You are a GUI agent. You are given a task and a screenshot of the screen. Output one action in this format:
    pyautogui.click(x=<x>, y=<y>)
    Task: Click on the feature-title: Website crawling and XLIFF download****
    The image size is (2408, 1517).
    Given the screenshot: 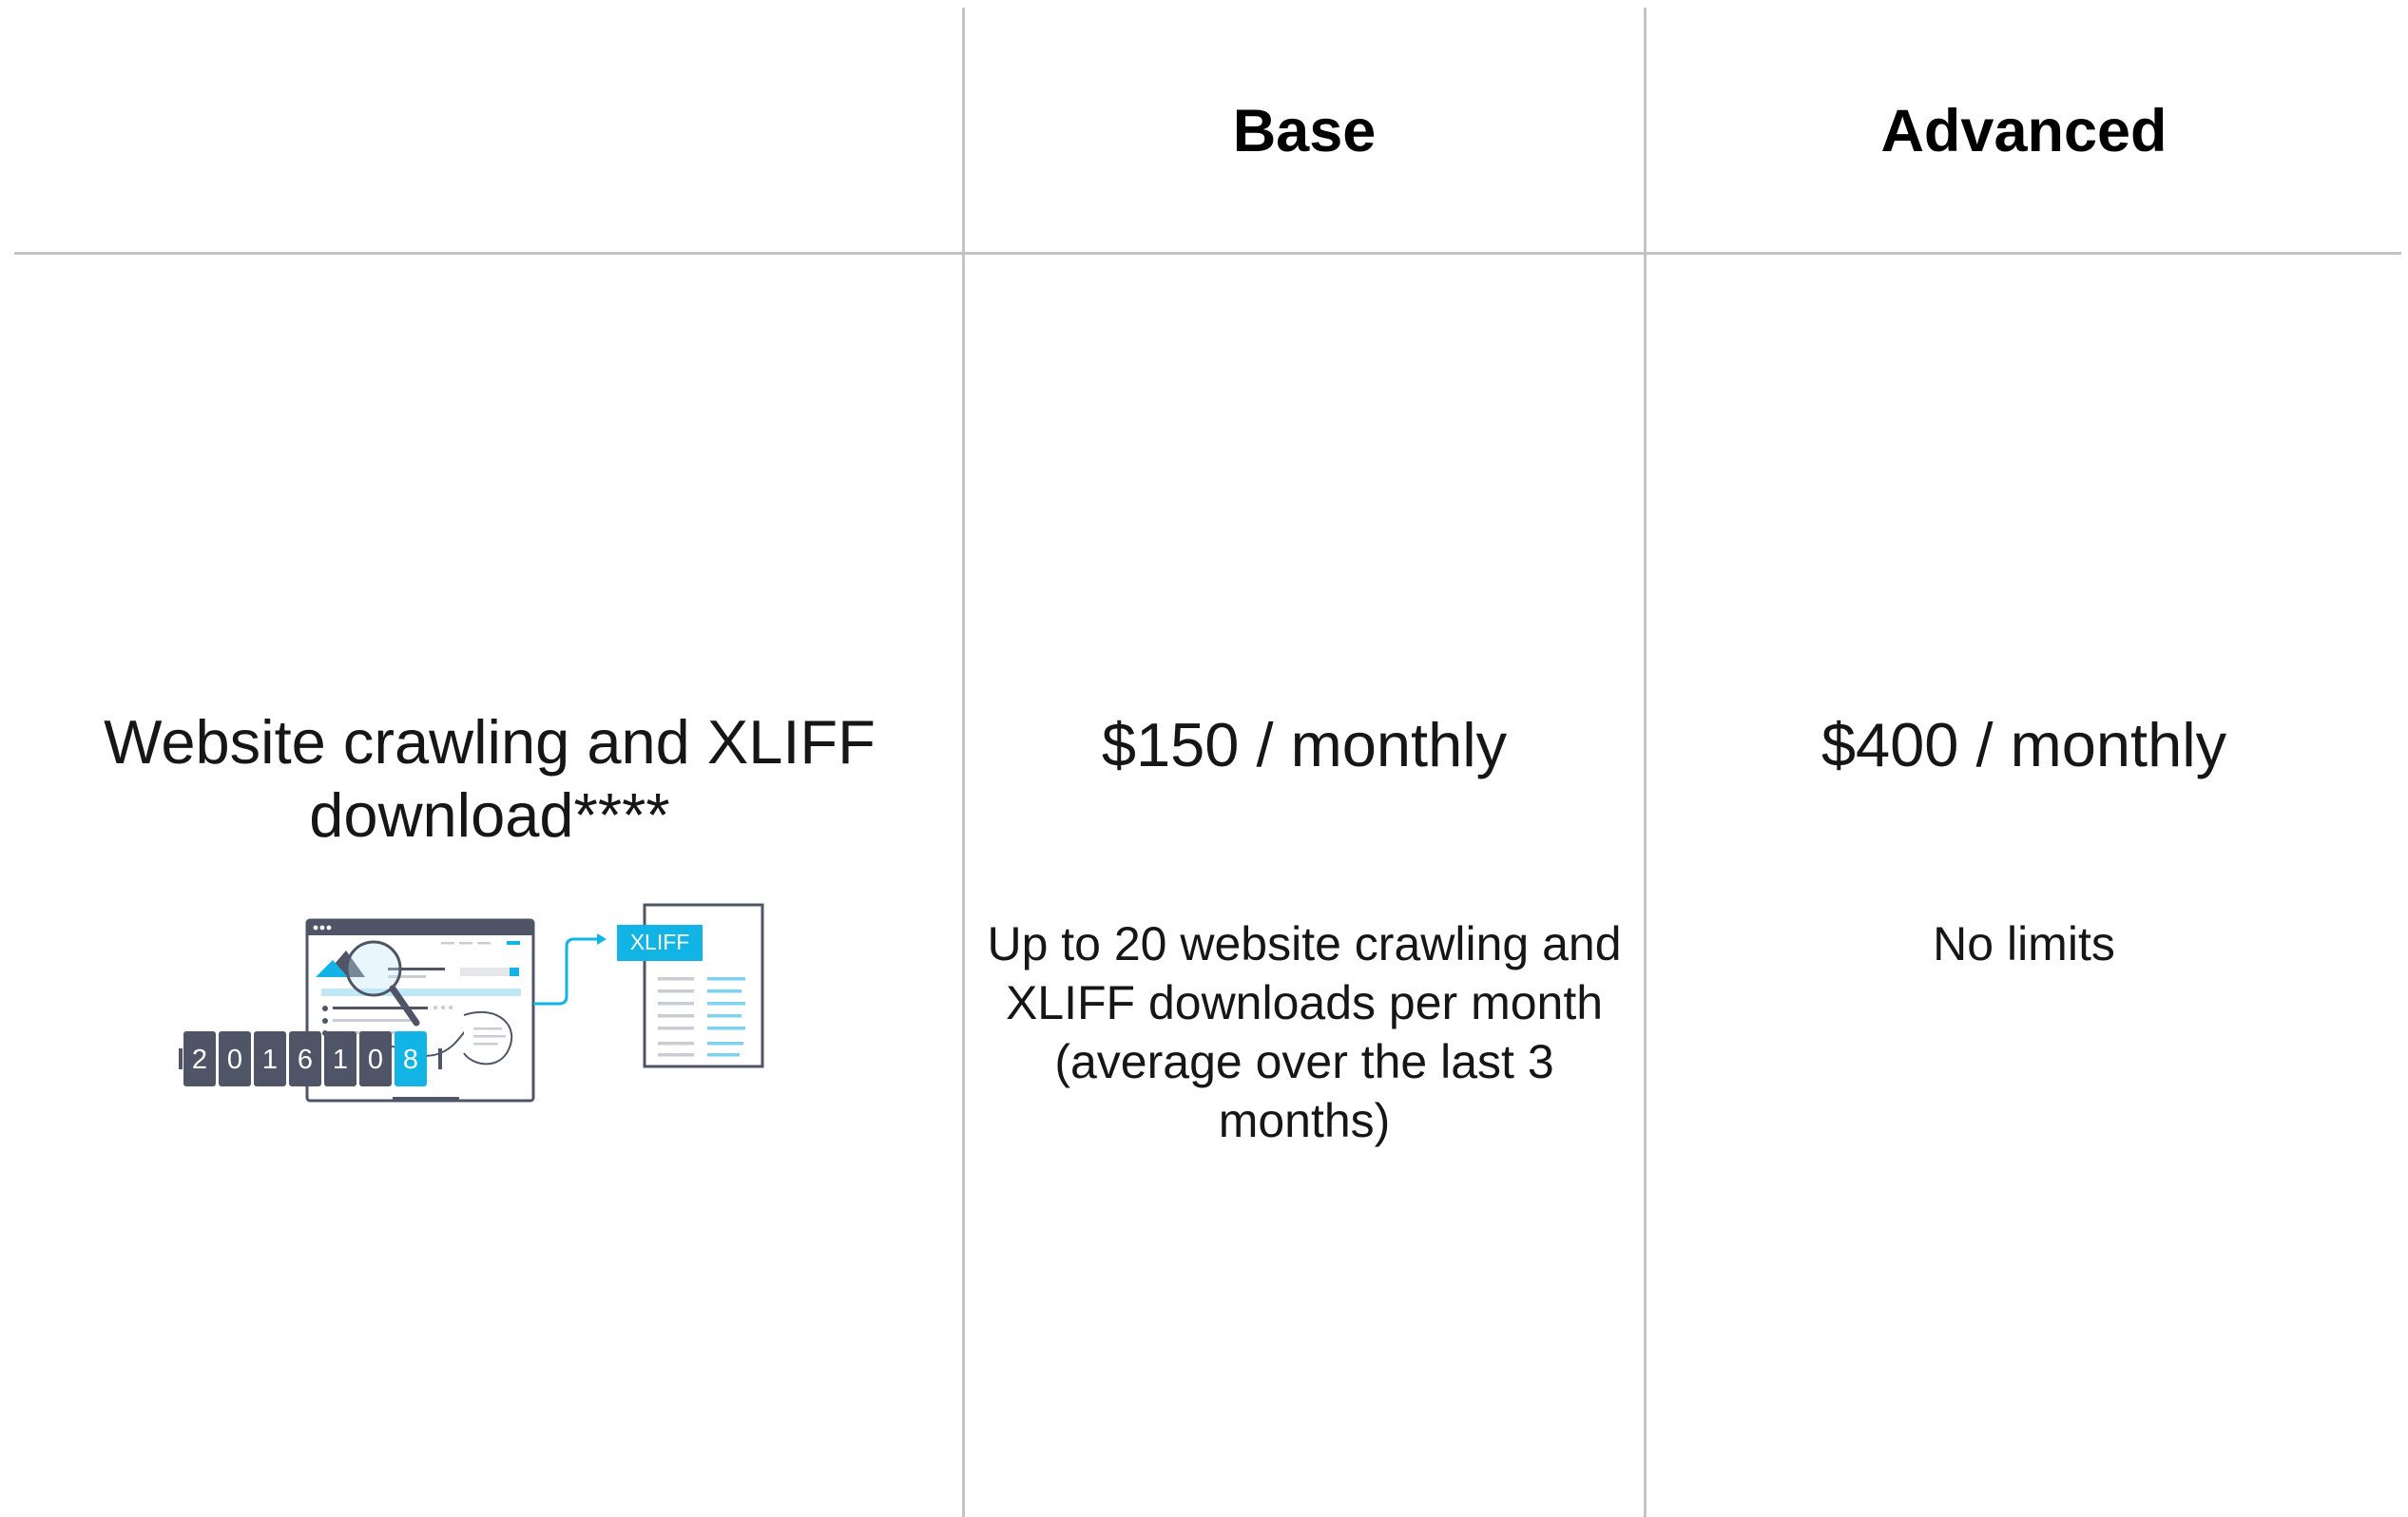 What is the action you would take?
    pyautogui.click(x=490, y=778)
    